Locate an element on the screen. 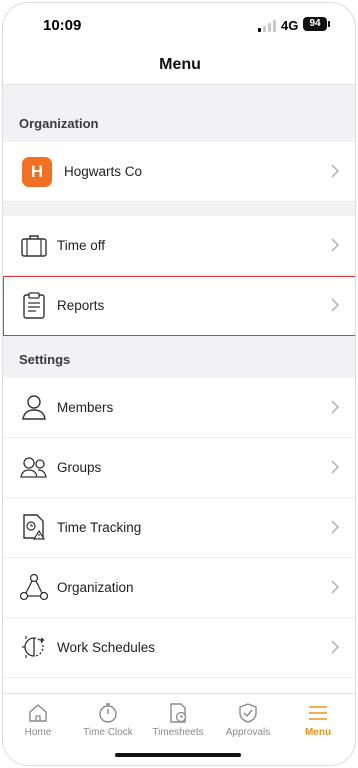 The image size is (358, 768). menu-item-label: Time off is located at coordinates (81, 245).